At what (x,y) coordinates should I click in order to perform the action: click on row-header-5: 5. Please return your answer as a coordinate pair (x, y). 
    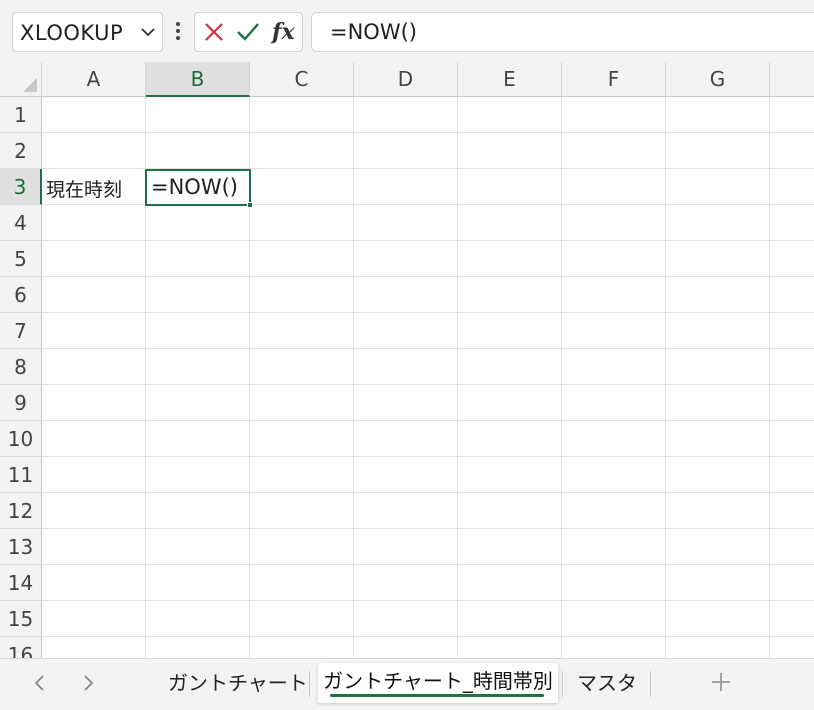
    Looking at the image, I should click on (21, 259).